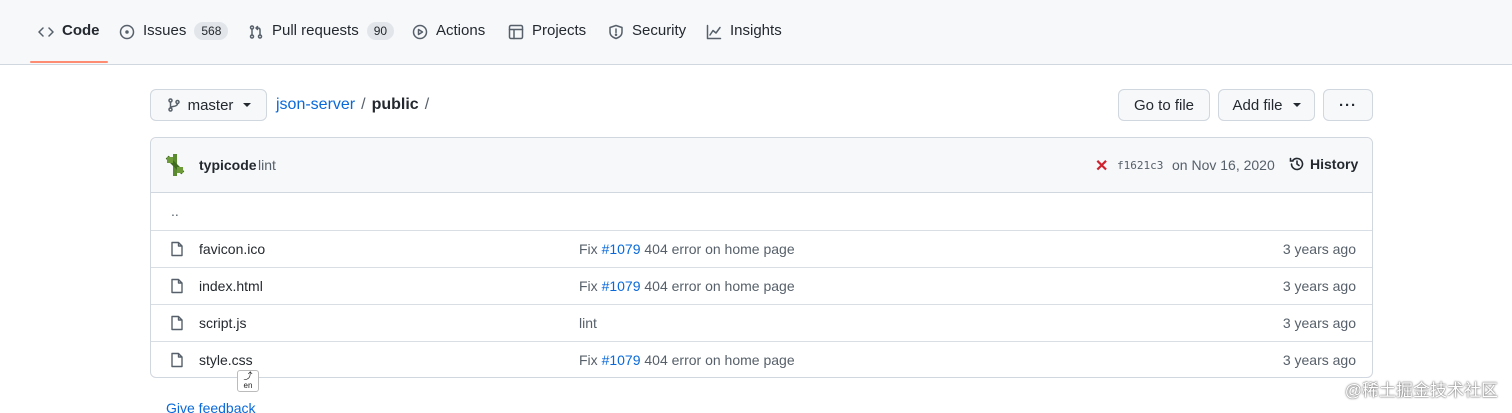 The image size is (1512, 413). What do you see at coordinates (81, 30) in the screenshot?
I see `tab-code-label: Code` at bounding box center [81, 30].